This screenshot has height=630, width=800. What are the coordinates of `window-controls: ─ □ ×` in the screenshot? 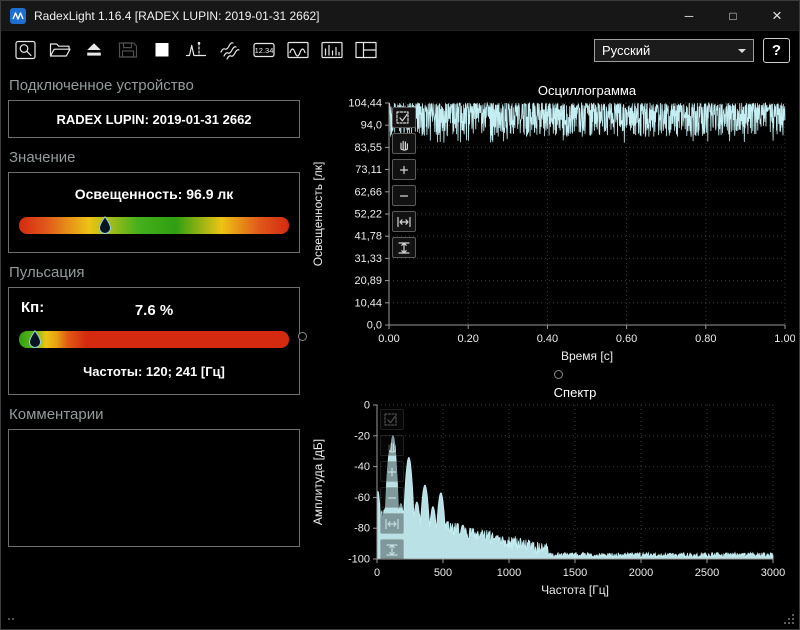 It's located at (733, 15).